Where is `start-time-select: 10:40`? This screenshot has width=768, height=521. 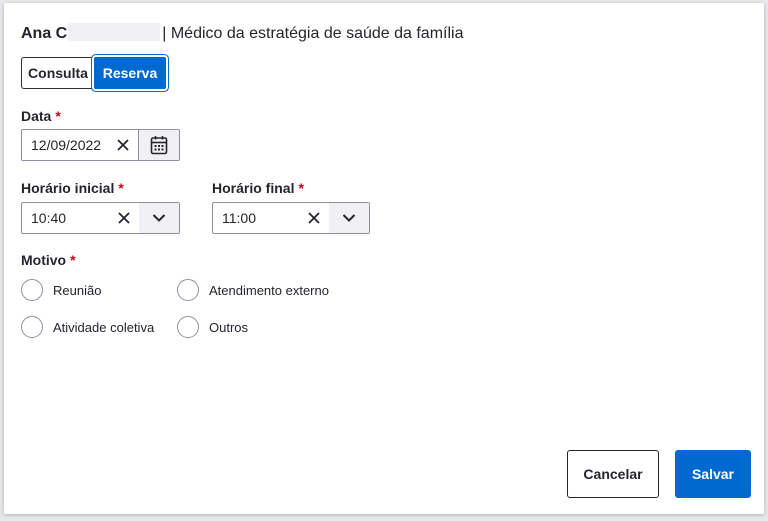
start-time-select: 10:40 is located at coordinates (100, 218).